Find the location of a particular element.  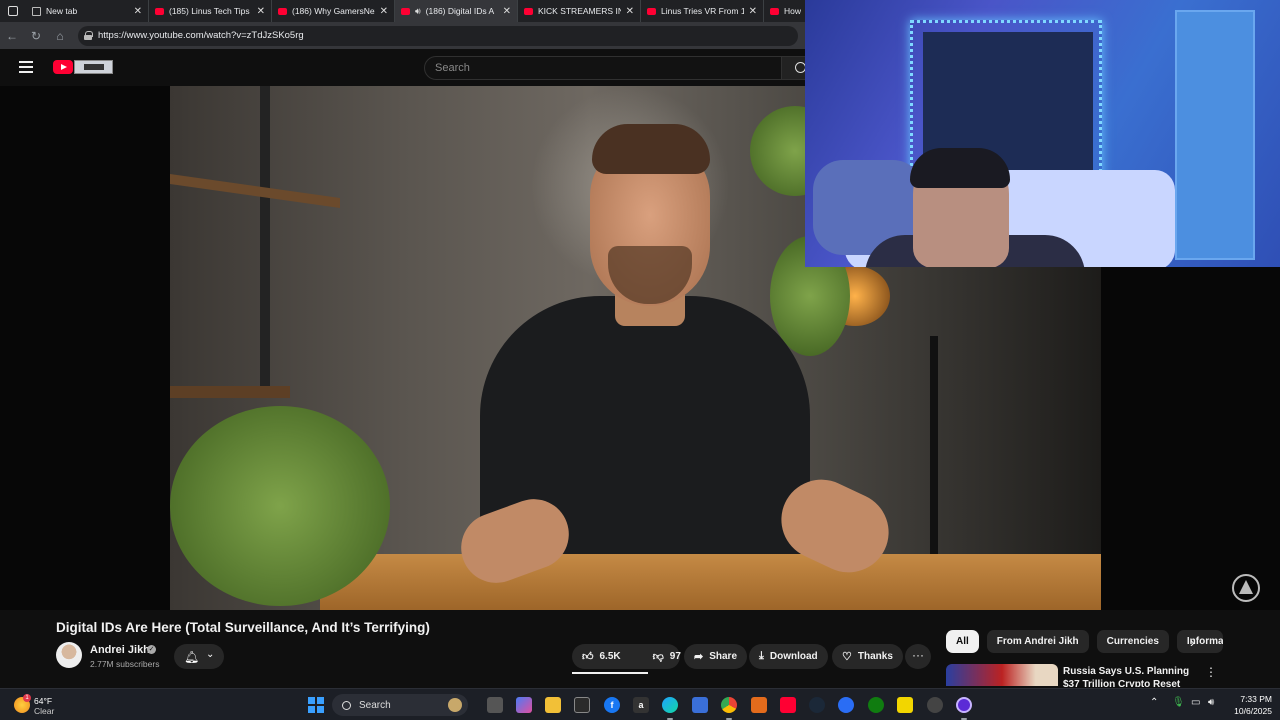

amazon-icon: a is located at coordinates (641, 705).